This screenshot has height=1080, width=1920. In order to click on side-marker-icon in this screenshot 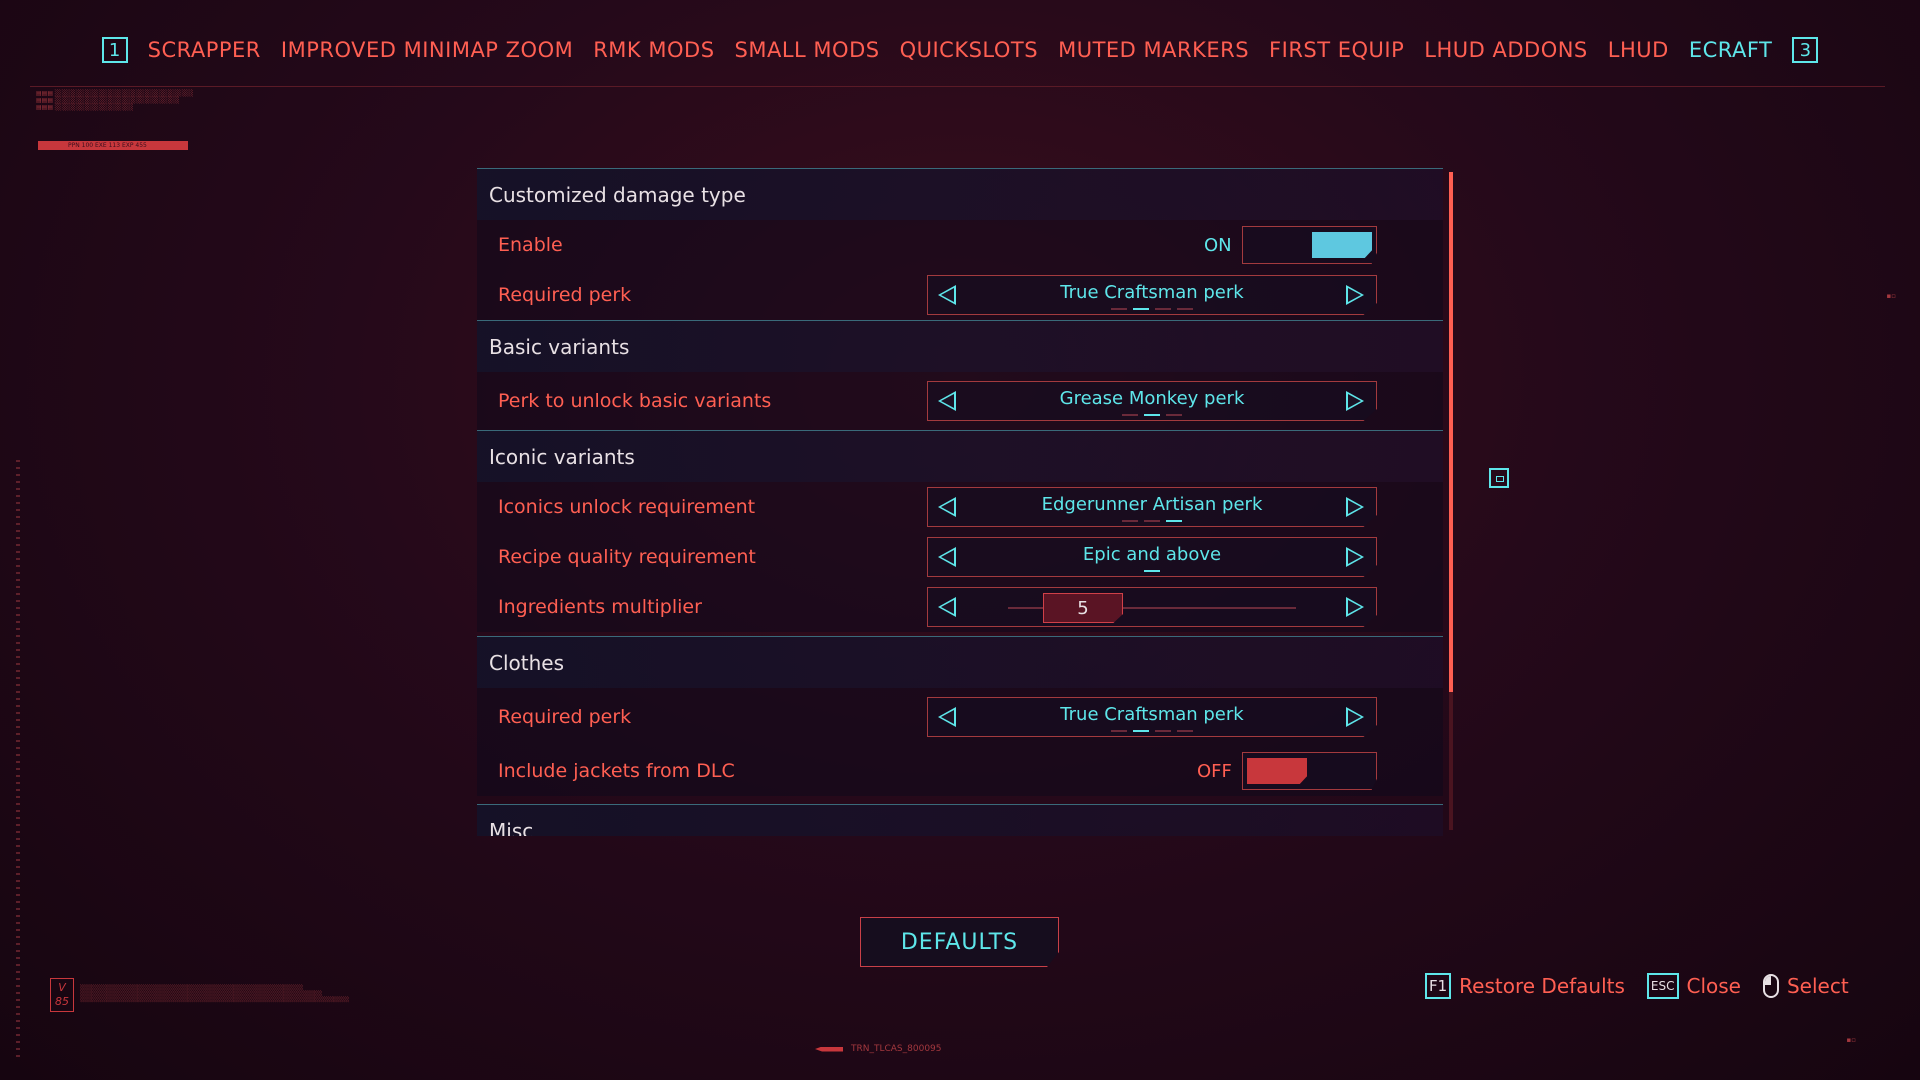, I will do `click(1499, 478)`.